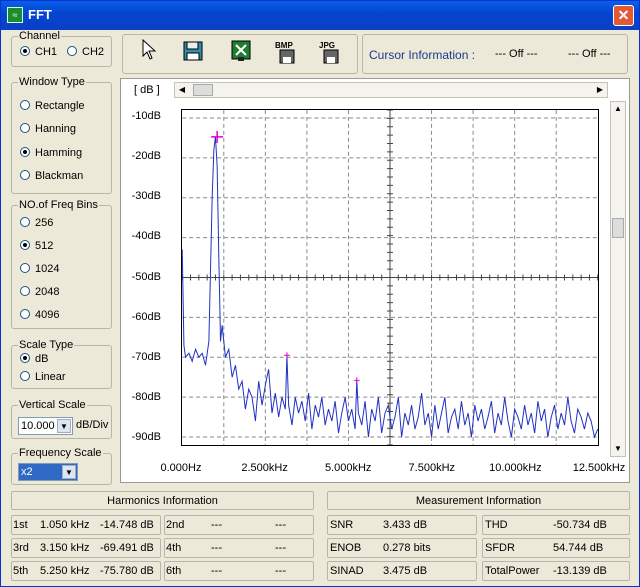 This screenshot has height=587, width=640. Describe the element at coordinates (287, 54) in the screenshot. I see `bmp-export-icon: BMP` at that location.